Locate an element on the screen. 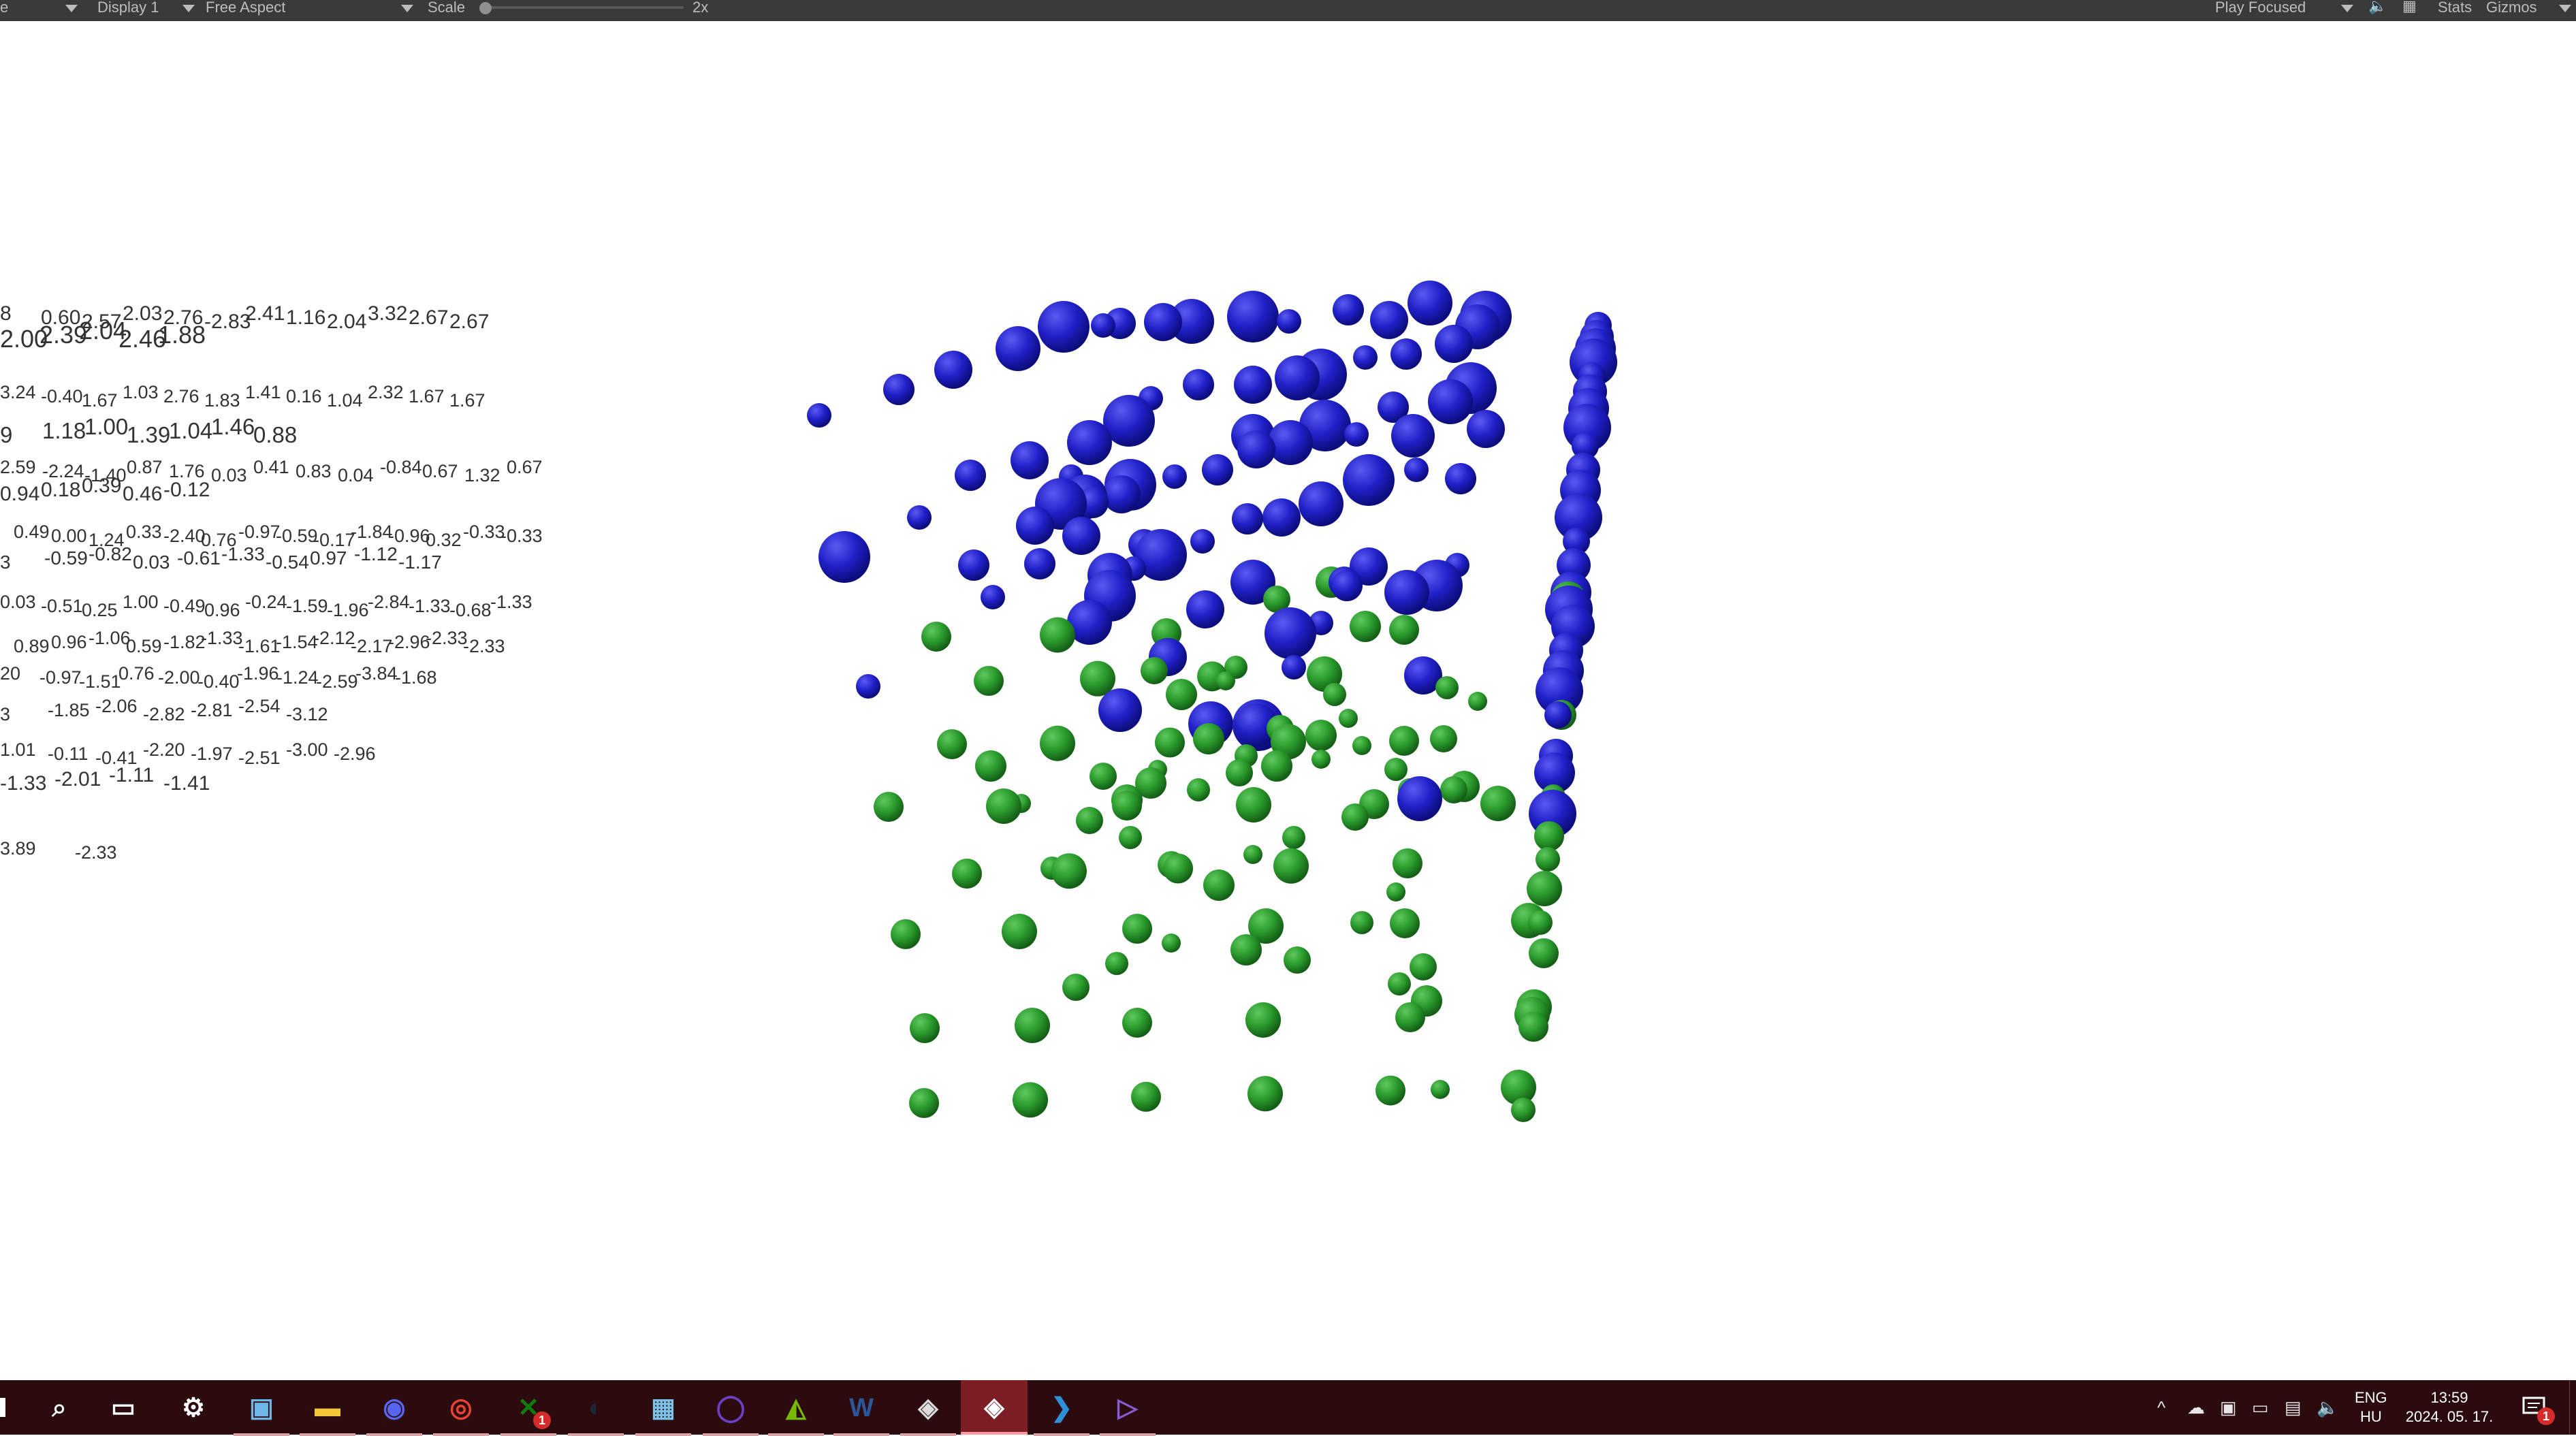 The width and height of the screenshot is (2576, 1436). number-label: 0.03 is located at coordinates (229, 475).